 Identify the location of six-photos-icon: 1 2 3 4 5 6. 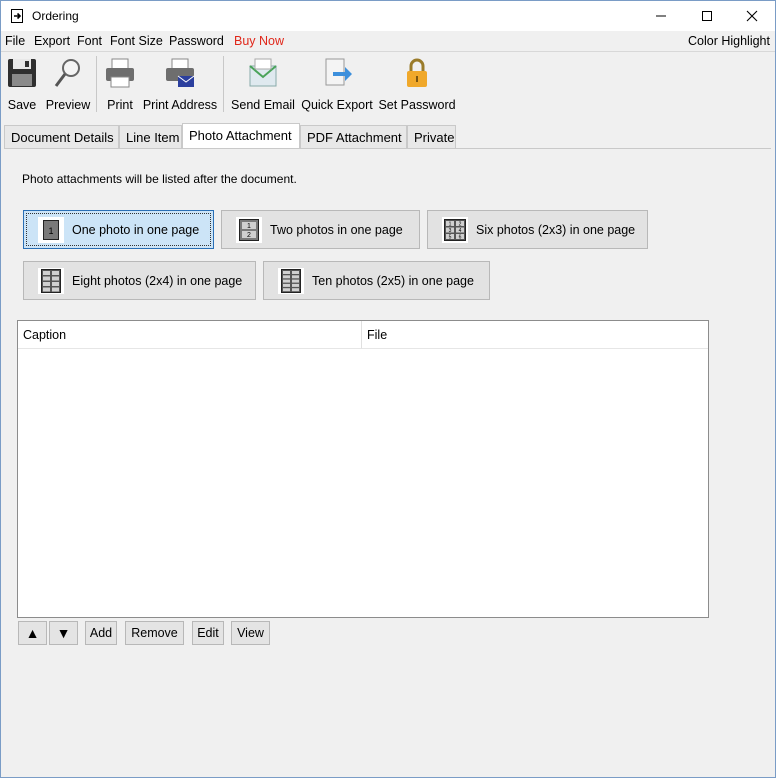
(455, 229).